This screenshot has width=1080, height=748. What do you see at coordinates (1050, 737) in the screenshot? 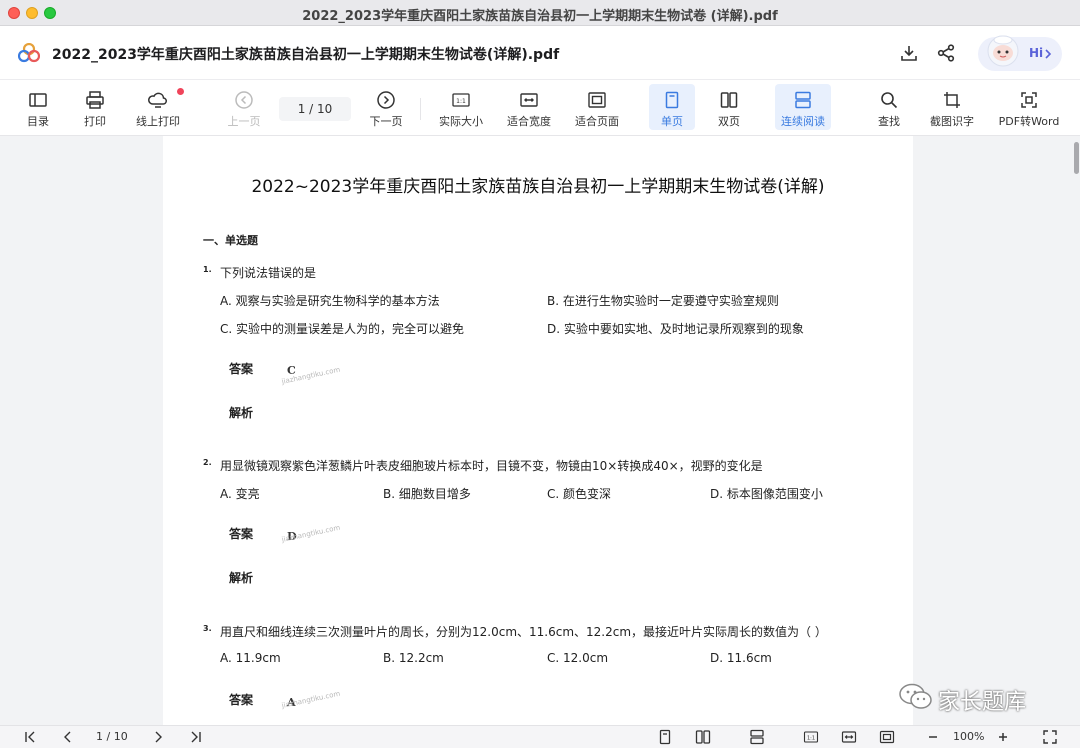
I see `fullscreen-icon` at bounding box center [1050, 737].